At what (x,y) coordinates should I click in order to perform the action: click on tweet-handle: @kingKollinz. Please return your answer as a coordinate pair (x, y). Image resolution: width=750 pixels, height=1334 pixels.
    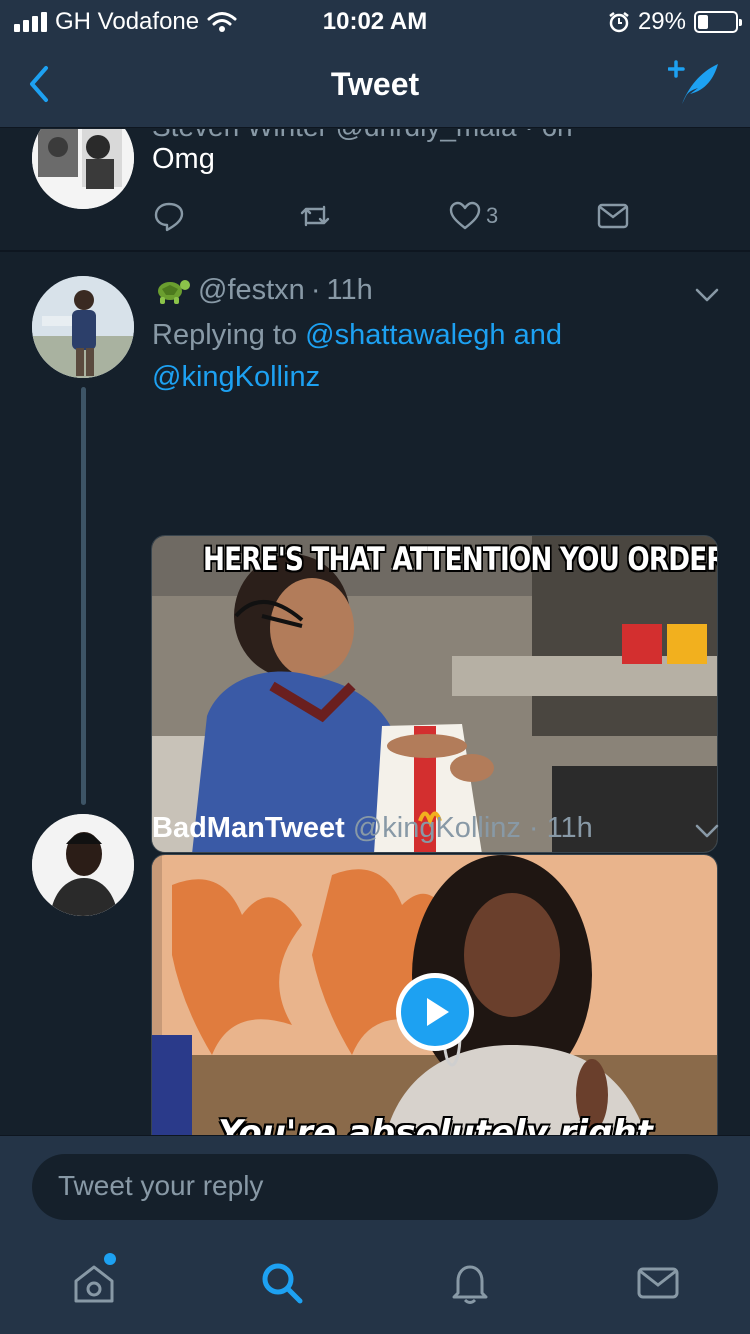
    Looking at the image, I should click on (437, 828).